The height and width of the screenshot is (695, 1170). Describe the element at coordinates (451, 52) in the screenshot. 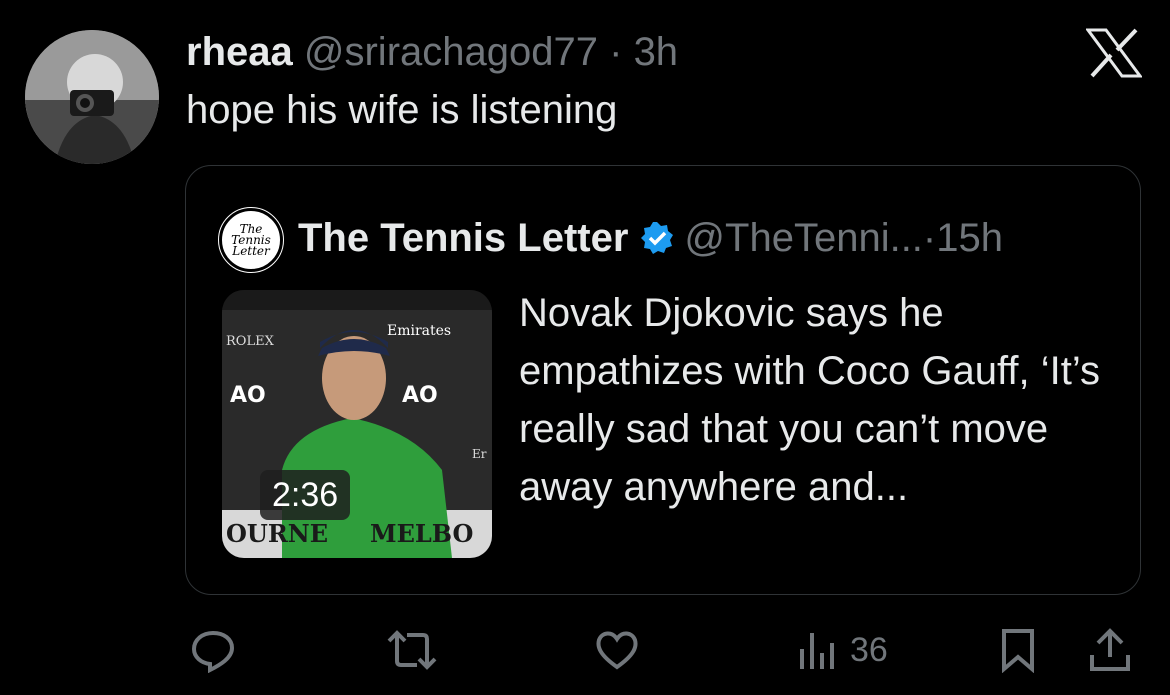

I see `author-handle: @srirachagod77` at that location.